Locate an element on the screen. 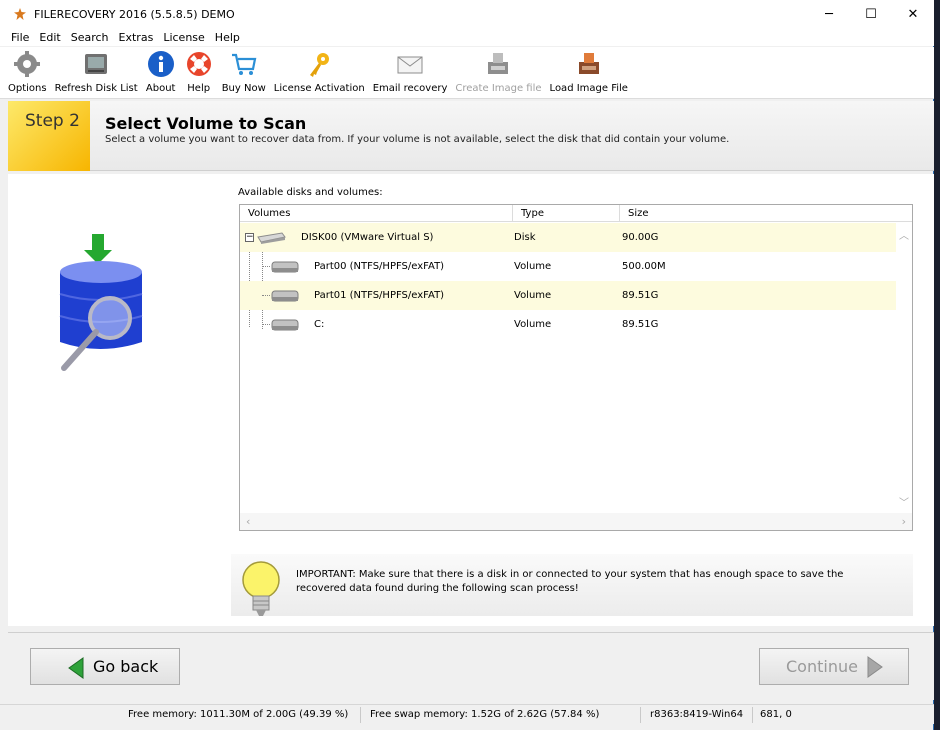 This screenshot has height=730, width=940. minimize-button: ─ is located at coordinates (829, 14).